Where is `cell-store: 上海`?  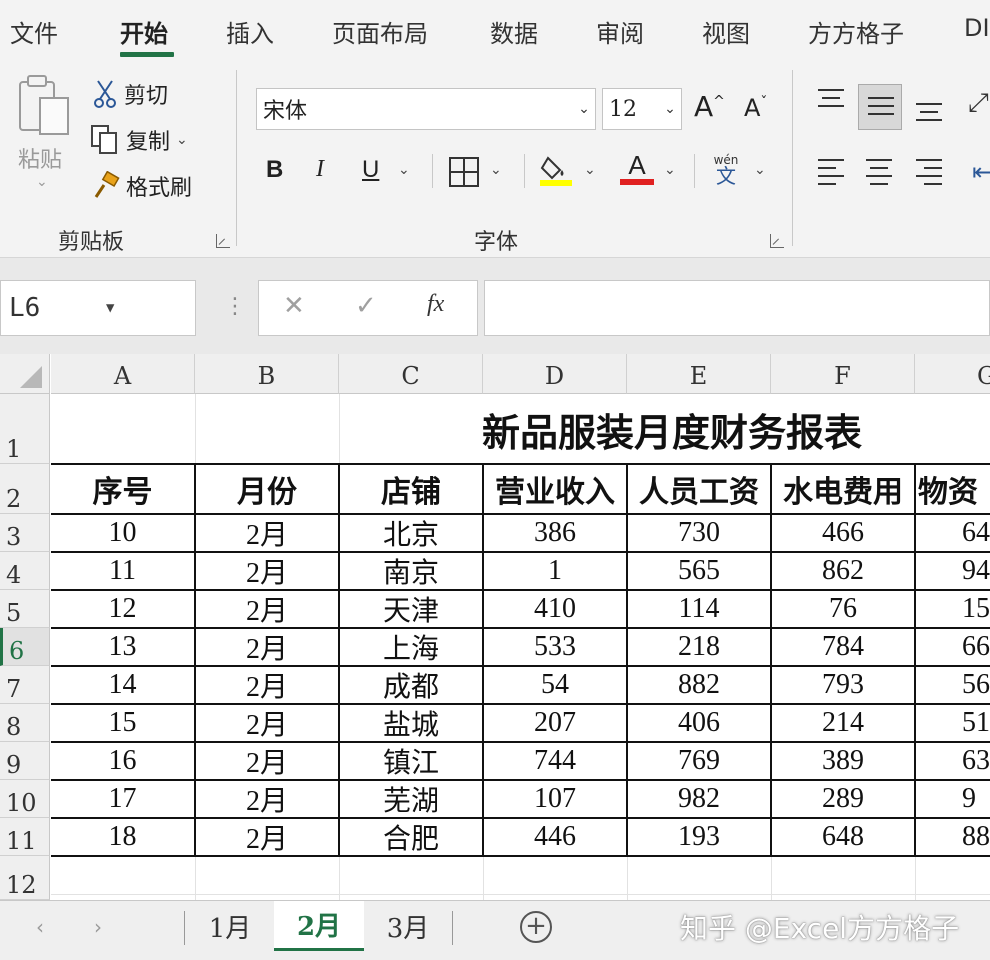
cell-store: 上海 is located at coordinates (411, 647).